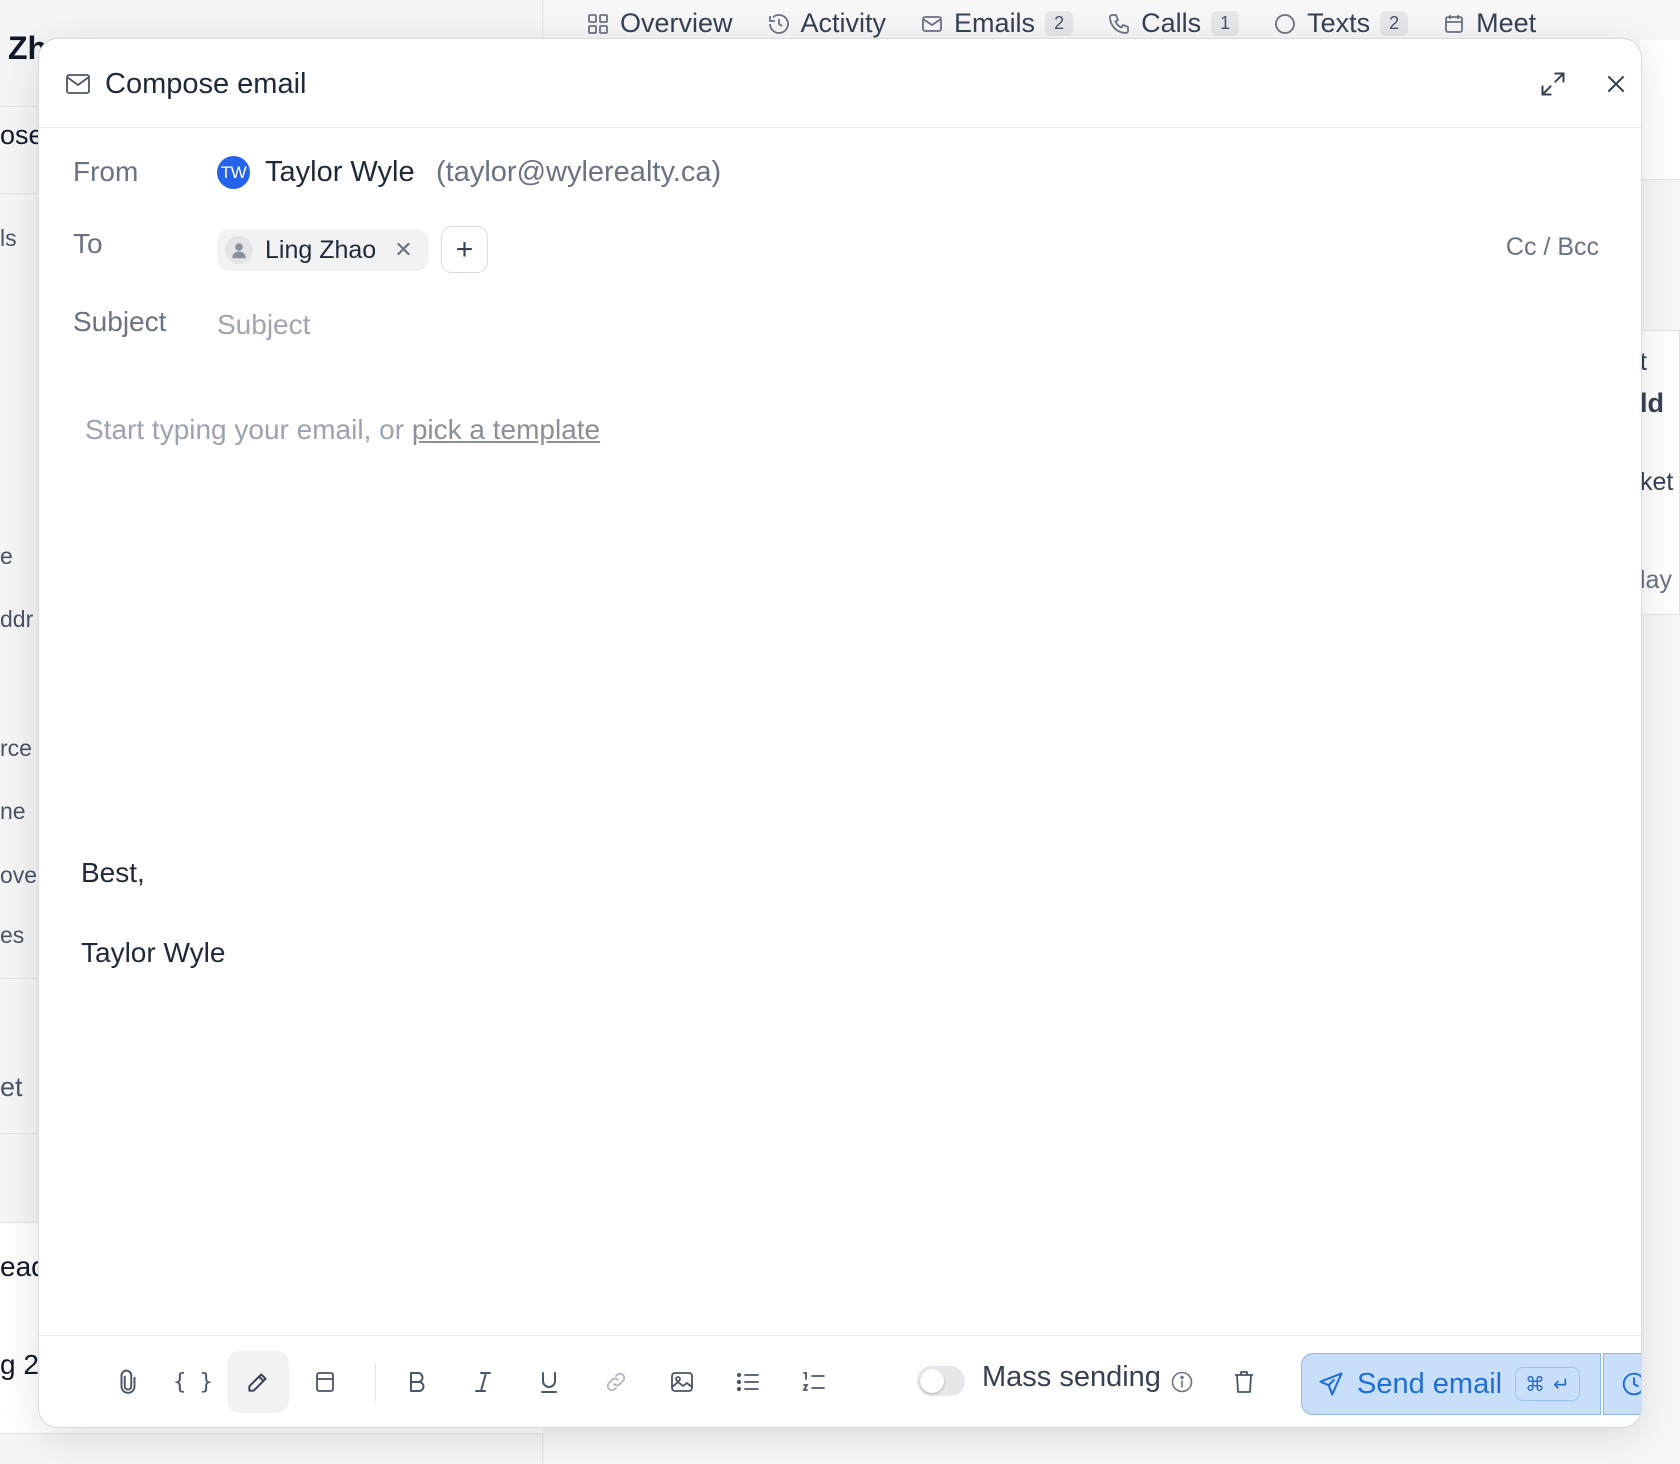 This screenshot has height=1464, width=1680. Describe the element at coordinates (8, 238) in the screenshot. I see `bg-text-fragment: ls` at that location.